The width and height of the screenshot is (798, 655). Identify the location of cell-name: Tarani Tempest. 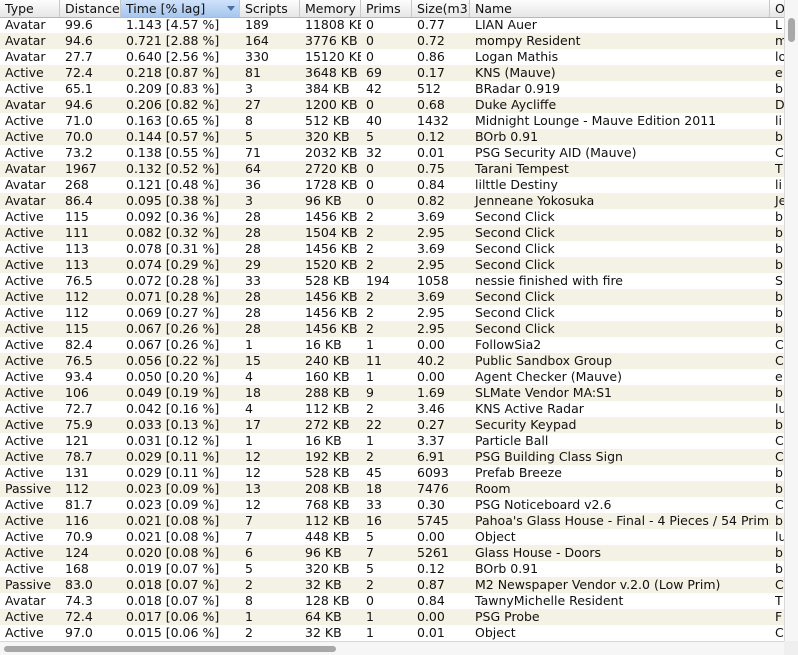
(522, 168).